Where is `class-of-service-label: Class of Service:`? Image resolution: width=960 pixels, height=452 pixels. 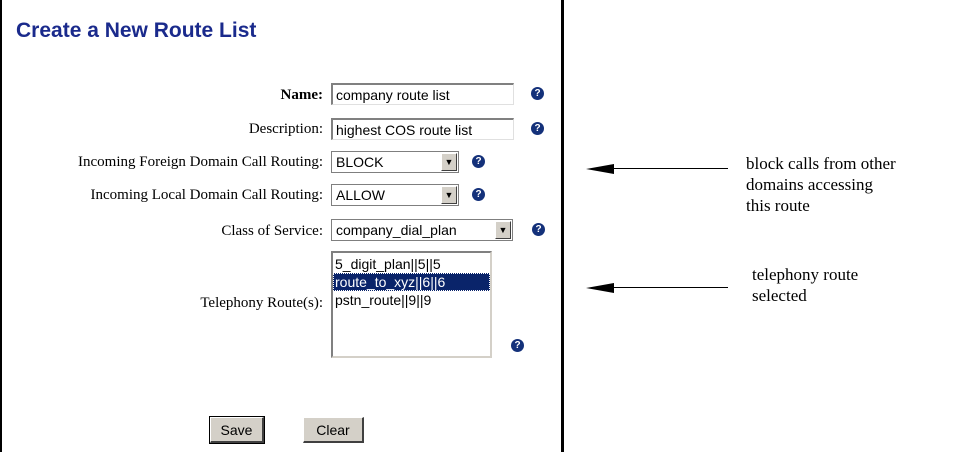 class-of-service-label: Class of Service: is located at coordinates (272, 231).